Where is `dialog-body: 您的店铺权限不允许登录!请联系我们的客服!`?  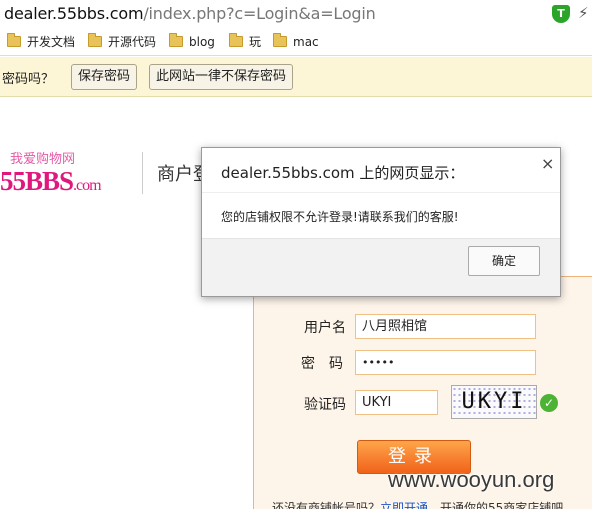
dialog-body: 您的店铺权限不允许登录!请联系我们的客服! is located at coordinates (381, 215).